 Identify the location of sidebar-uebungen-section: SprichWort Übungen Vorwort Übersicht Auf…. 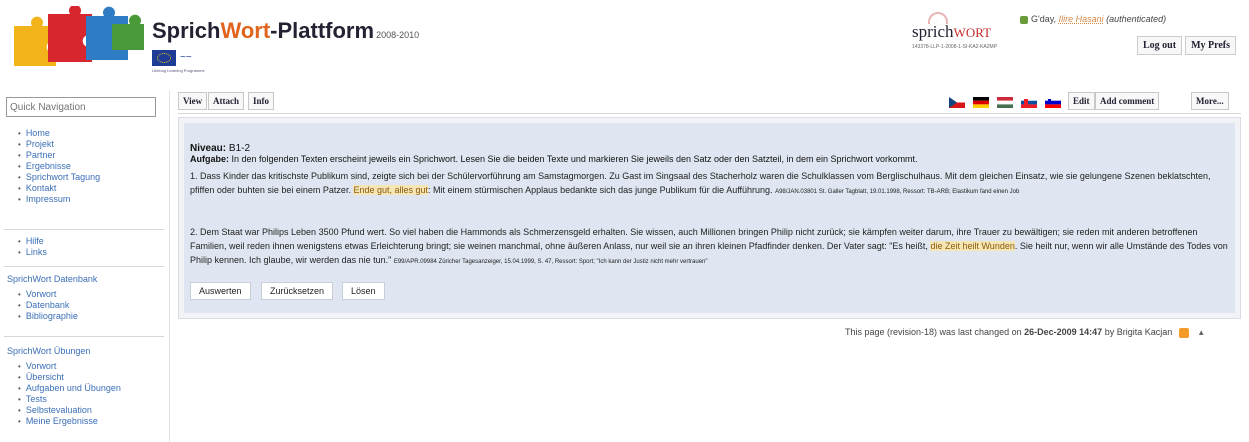
(85, 386).